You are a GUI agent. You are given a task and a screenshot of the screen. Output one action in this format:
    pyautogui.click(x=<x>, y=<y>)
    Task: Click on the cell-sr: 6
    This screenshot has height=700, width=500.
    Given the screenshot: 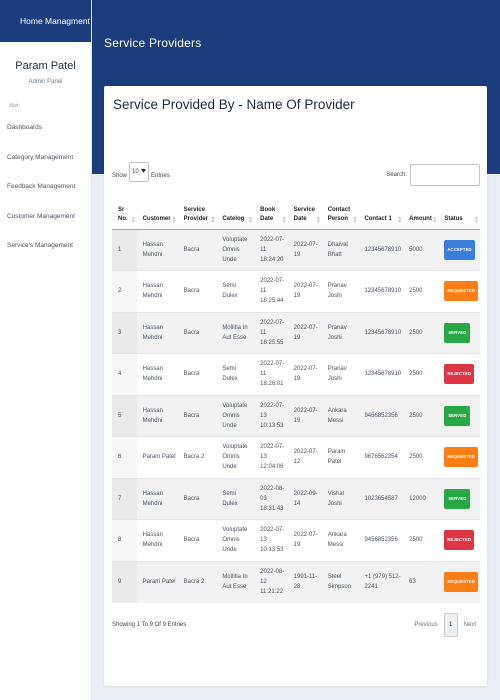 What is the action you would take?
    pyautogui.click(x=124, y=458)
    